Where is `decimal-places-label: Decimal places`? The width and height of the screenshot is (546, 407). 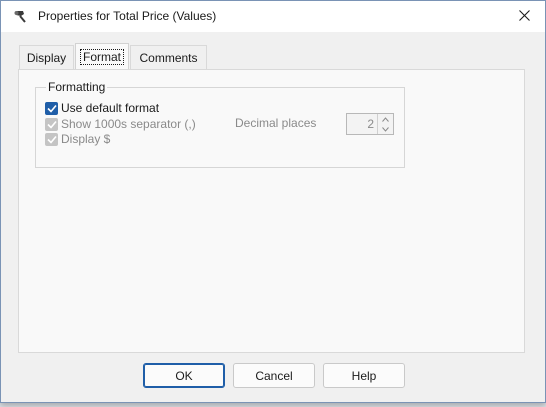
decimal-places-label: Decimal places is located at coordinates (276, 123).